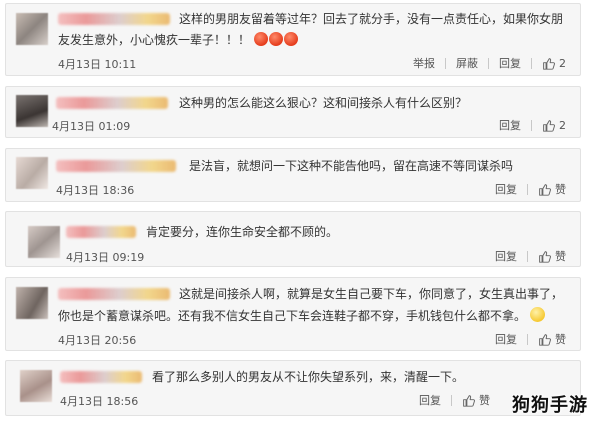  Describe the element at coordinates (467, 63) in the screenshot. I see `block-button: 屏蔽` at that location.